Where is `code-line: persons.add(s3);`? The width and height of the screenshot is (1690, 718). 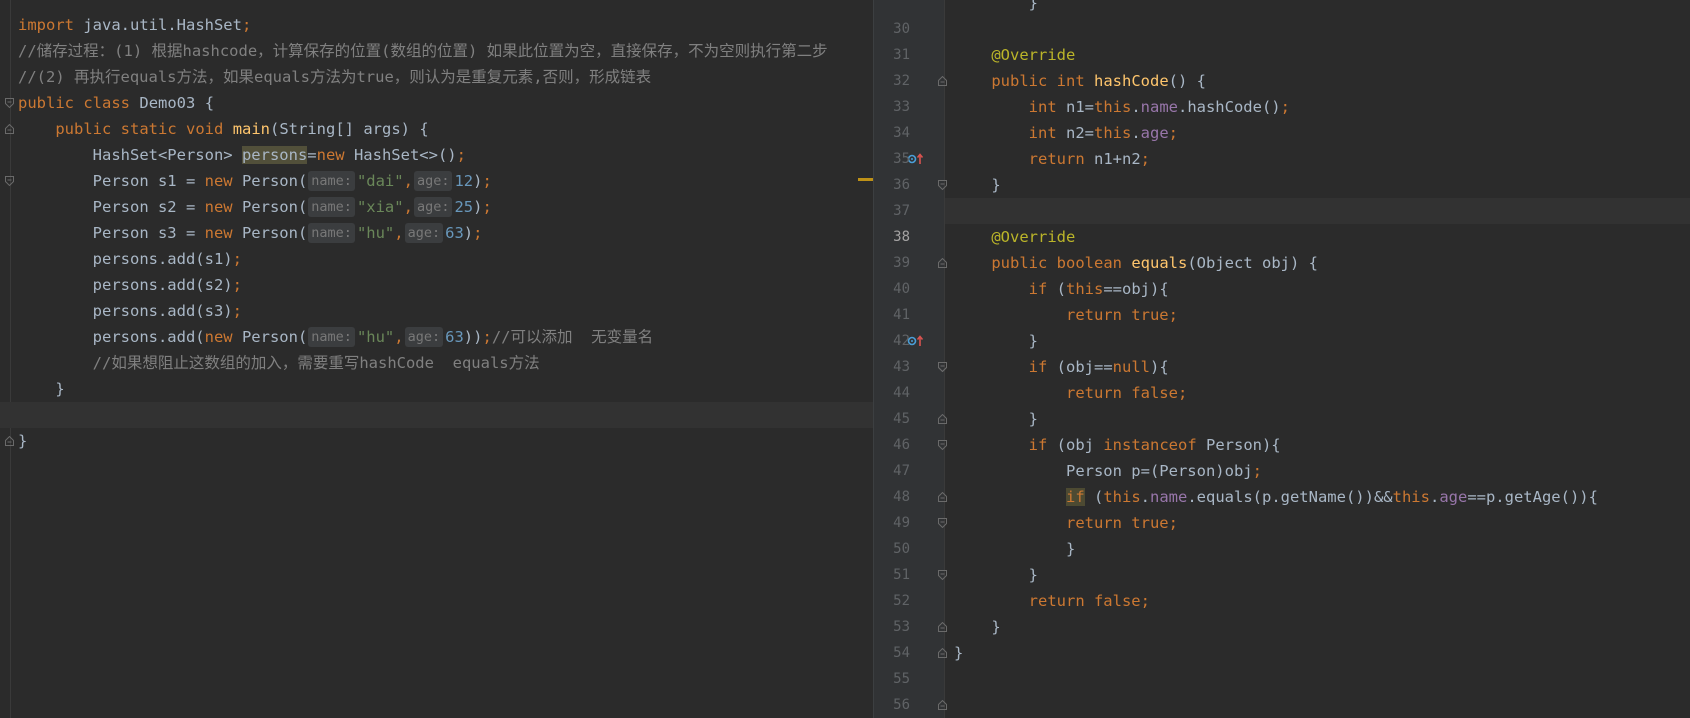 code-line: persons.add(s3); is located at coordinates (436, 311).